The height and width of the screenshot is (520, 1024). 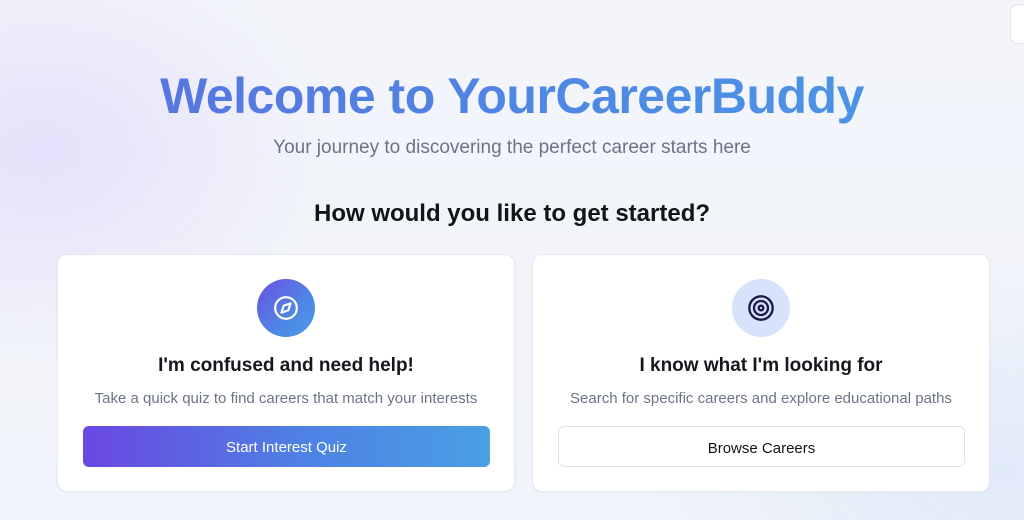 I want to click on option-title: I'm confused and need help!, so click(x=286, y=365).